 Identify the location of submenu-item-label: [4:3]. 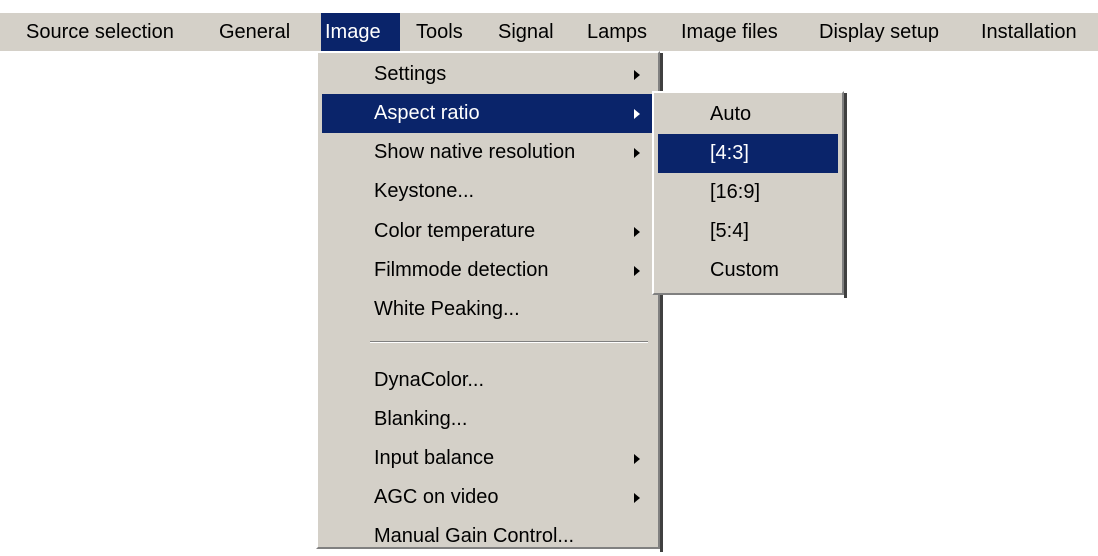
(729, 153).